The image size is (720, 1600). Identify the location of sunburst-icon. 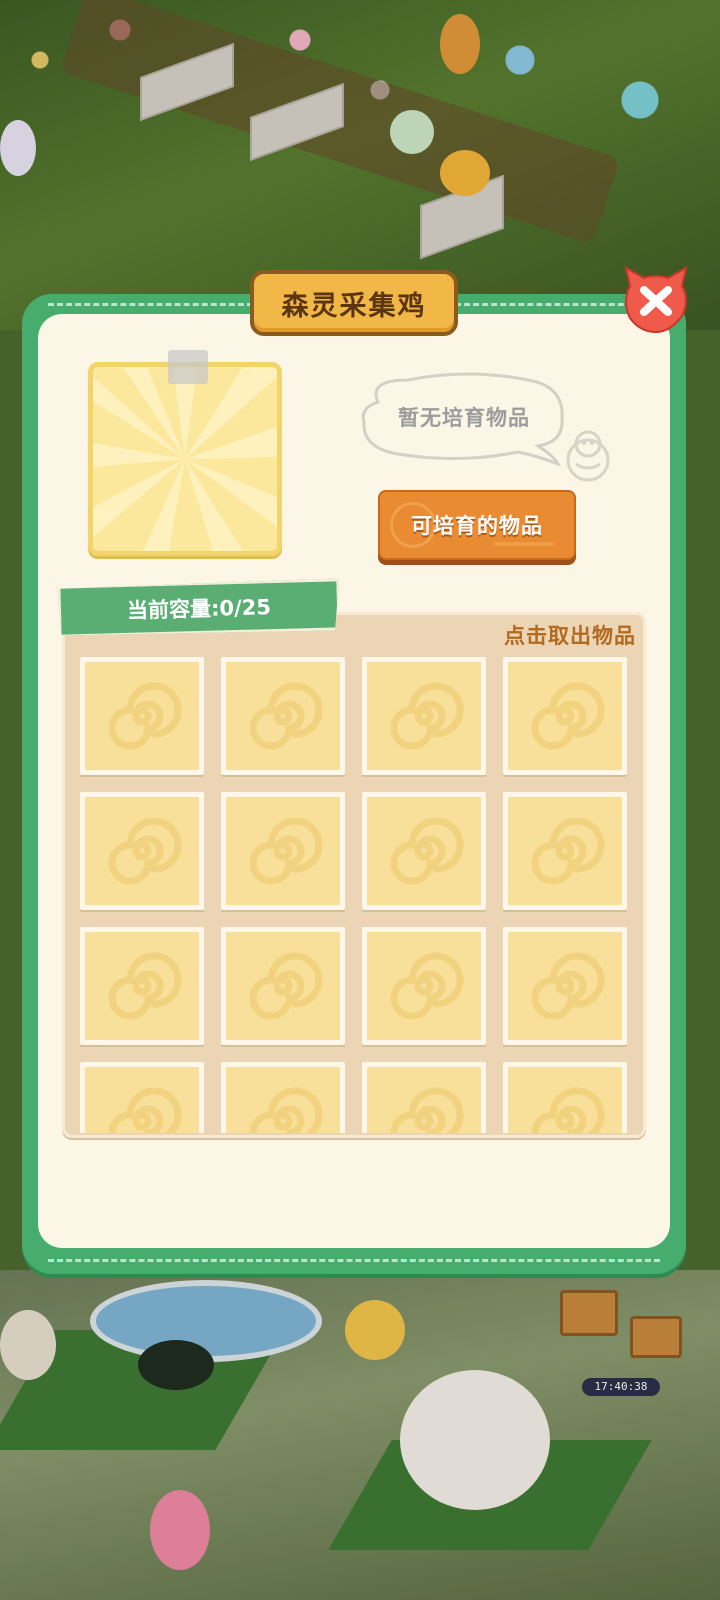
(185, 459).